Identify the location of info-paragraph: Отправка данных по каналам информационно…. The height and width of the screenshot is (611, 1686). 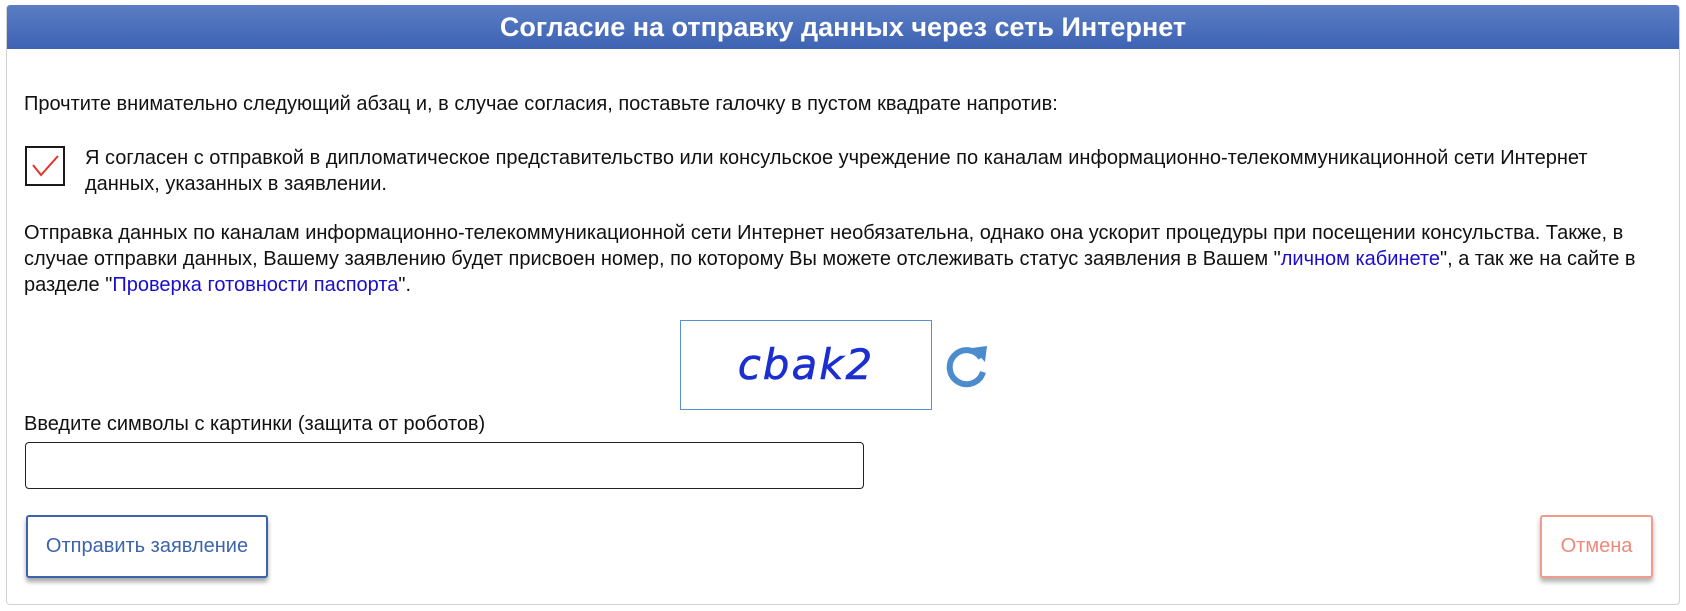
(839, 259).